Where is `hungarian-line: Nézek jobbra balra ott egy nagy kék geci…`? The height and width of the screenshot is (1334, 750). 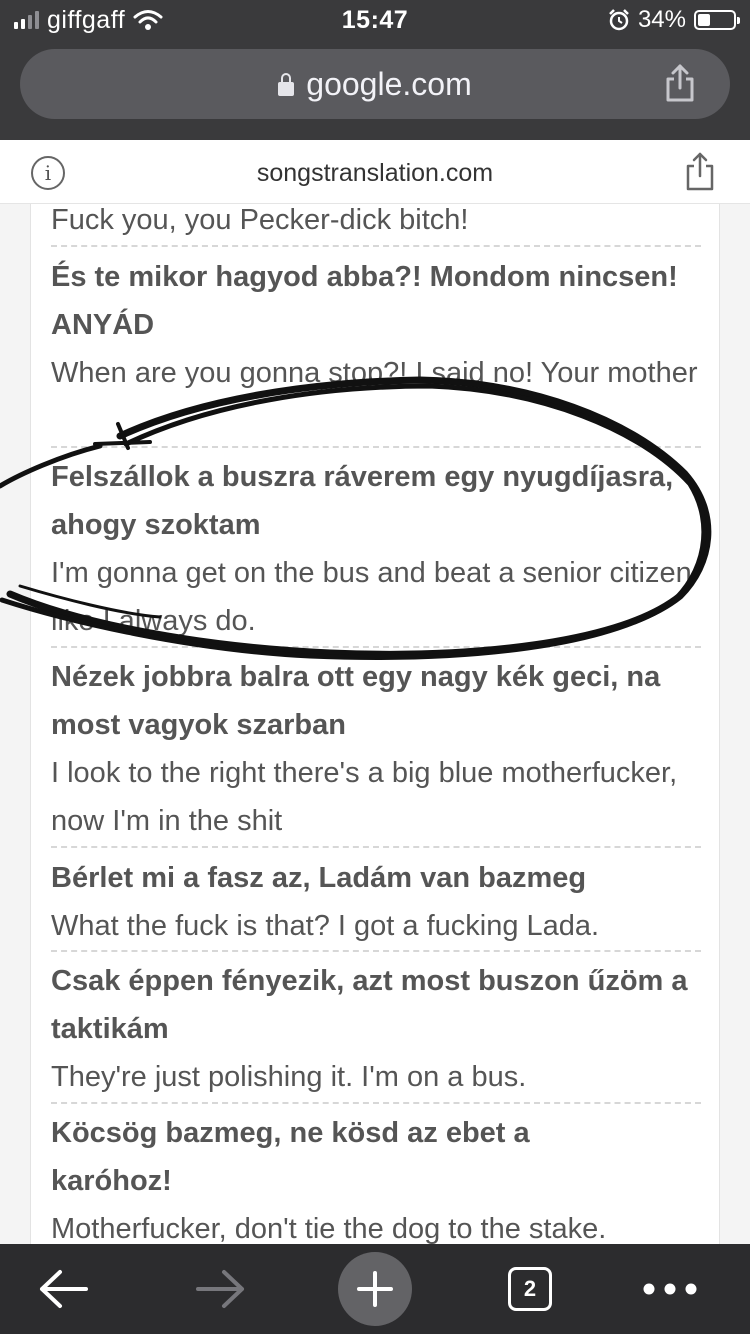
hungarian-line: Nézek jobbra balra ott egy nagy kék geci… is located at coordinates (356, 701).